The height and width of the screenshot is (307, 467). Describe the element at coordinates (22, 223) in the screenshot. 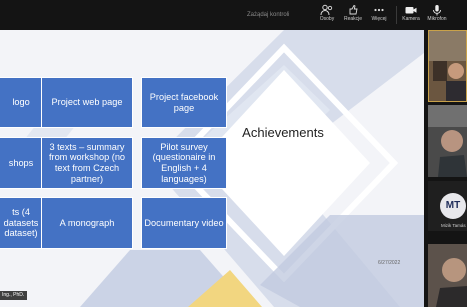

I see `datasets-box: ts (4 datasets dataset)` at that location.